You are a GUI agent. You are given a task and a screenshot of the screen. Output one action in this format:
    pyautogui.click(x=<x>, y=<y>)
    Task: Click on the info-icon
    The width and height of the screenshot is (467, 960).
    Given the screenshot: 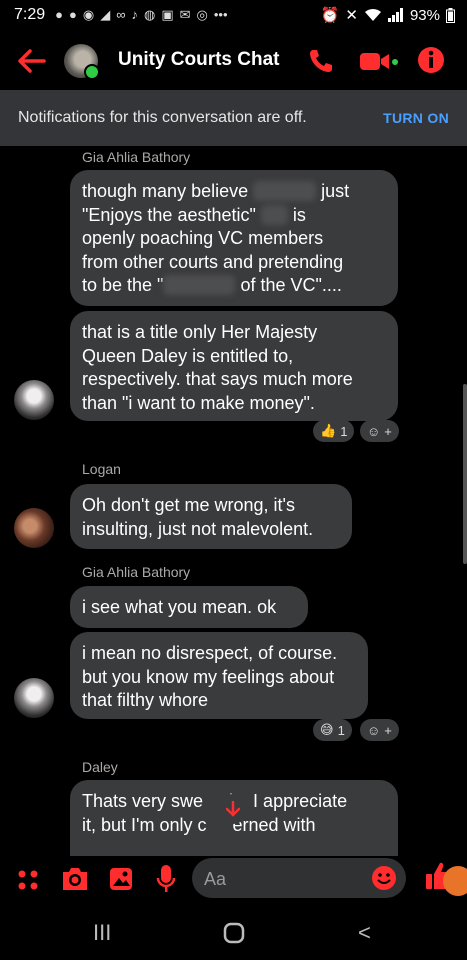 What is the action you would take?
    pyautogui.click(x=431, y=60)
    